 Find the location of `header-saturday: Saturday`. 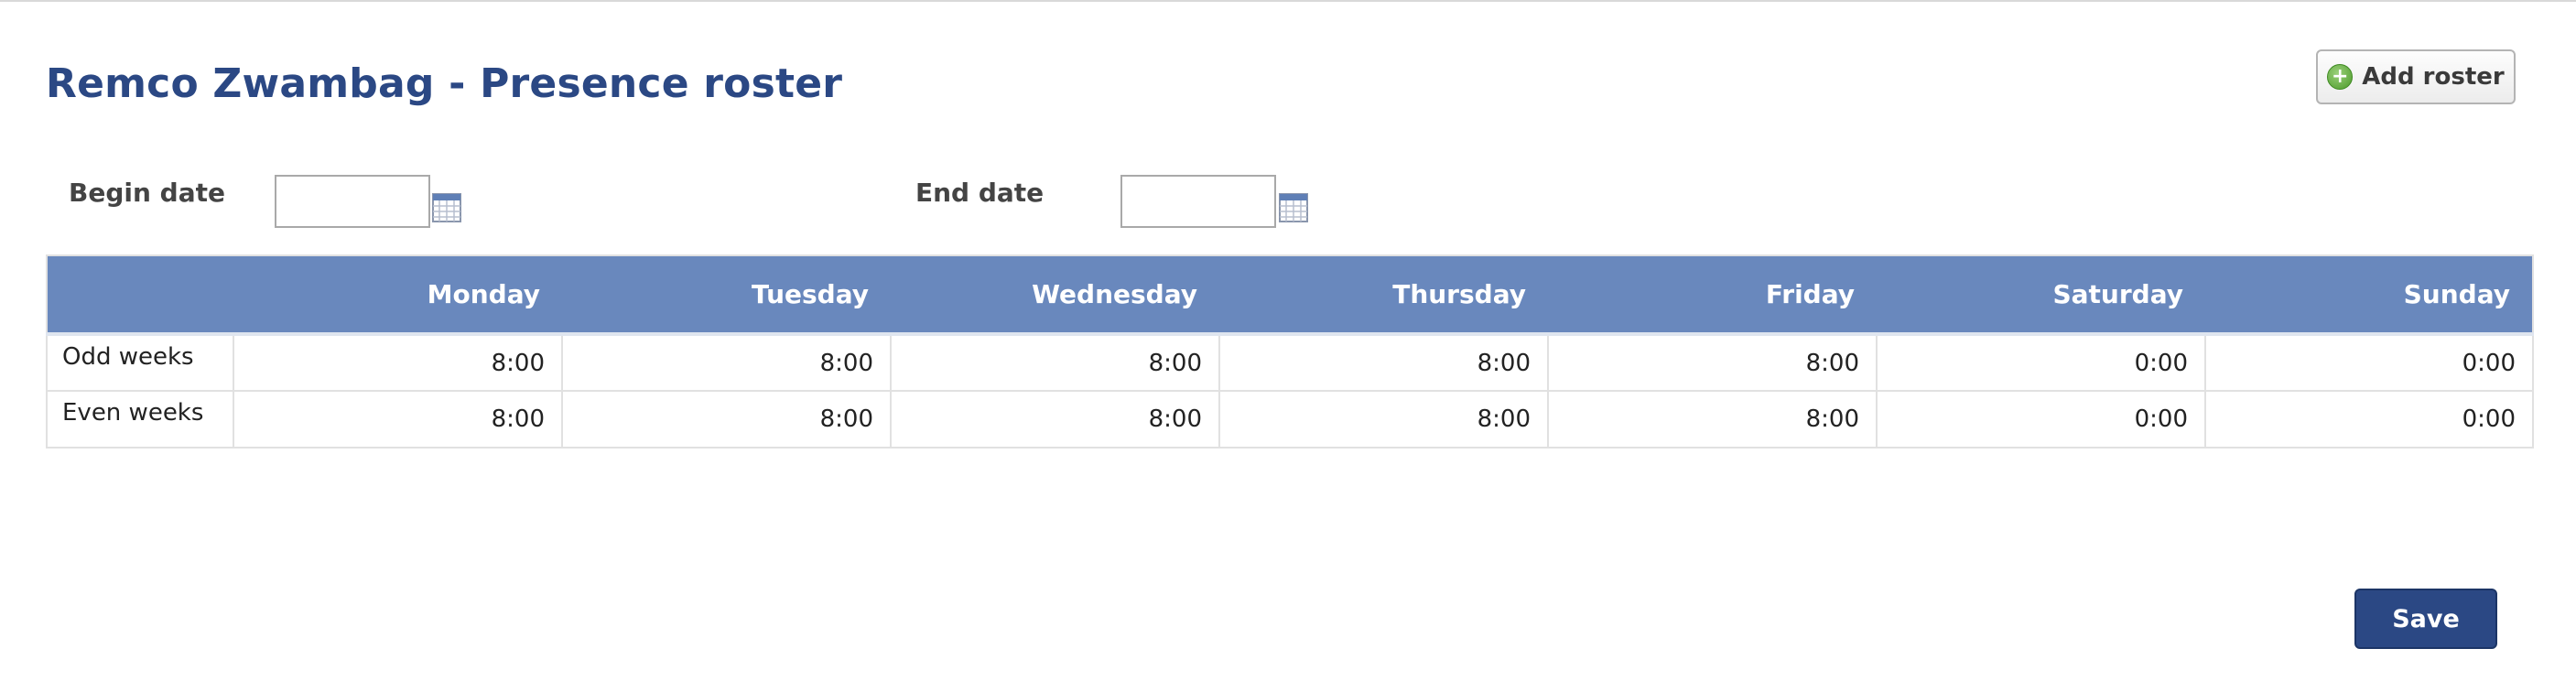

header-saturday: Saturday is located at coordinates (2041, 295).